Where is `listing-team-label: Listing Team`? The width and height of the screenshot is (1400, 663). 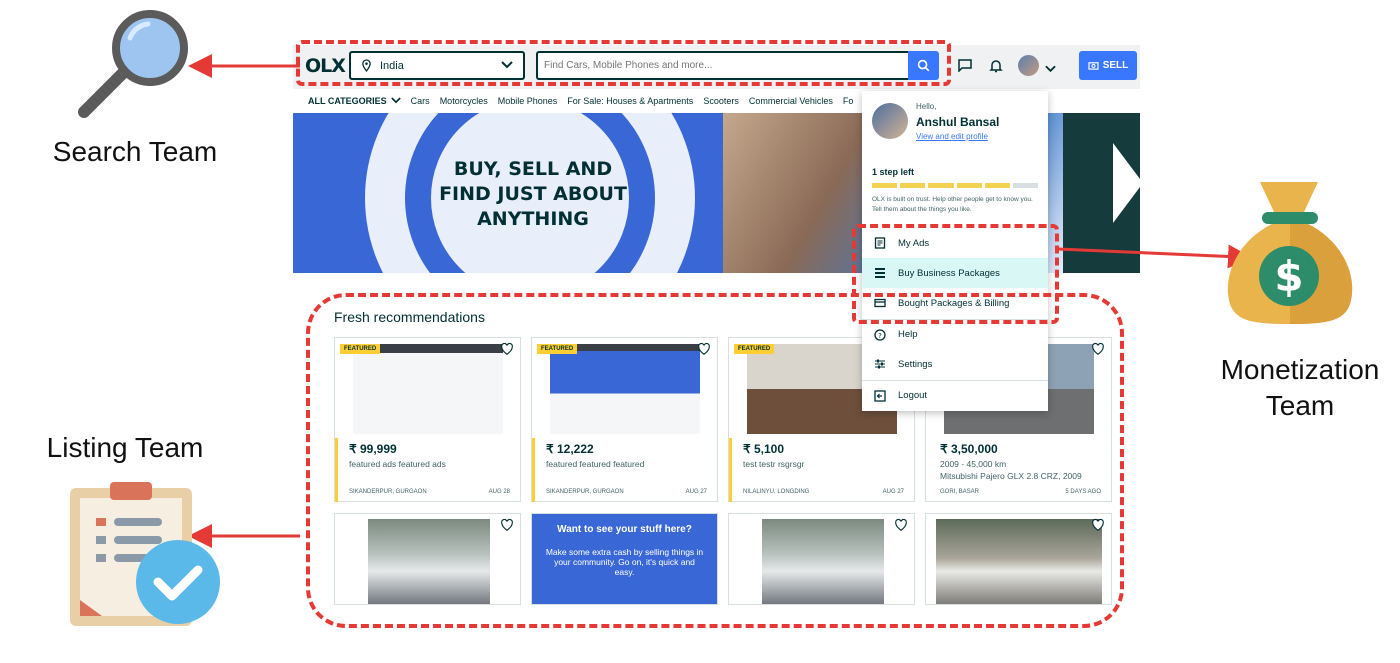
listing-team-label: Listing Team is located at coordinates (125, 447).